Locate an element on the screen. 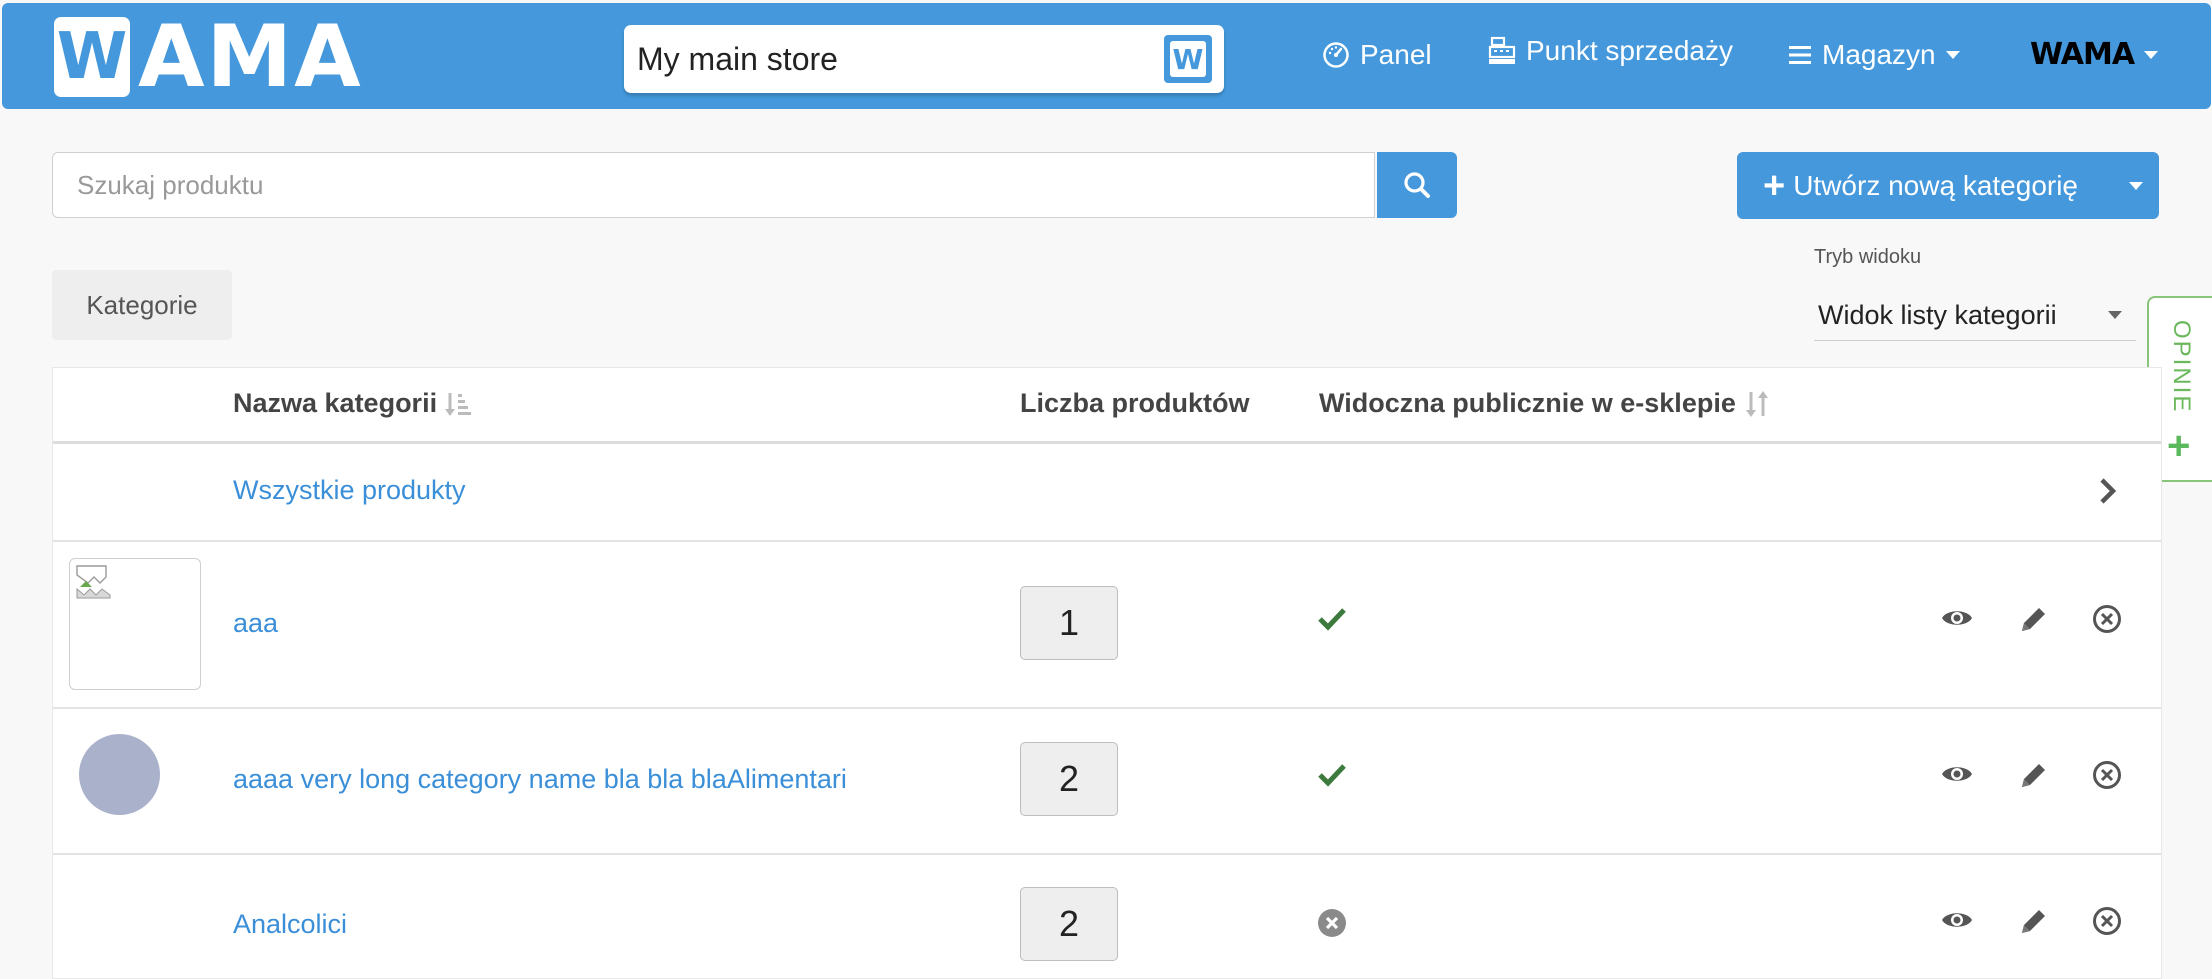  create-category-button: + Utwórz nową kategorię is located at coordinates (1948, 185).